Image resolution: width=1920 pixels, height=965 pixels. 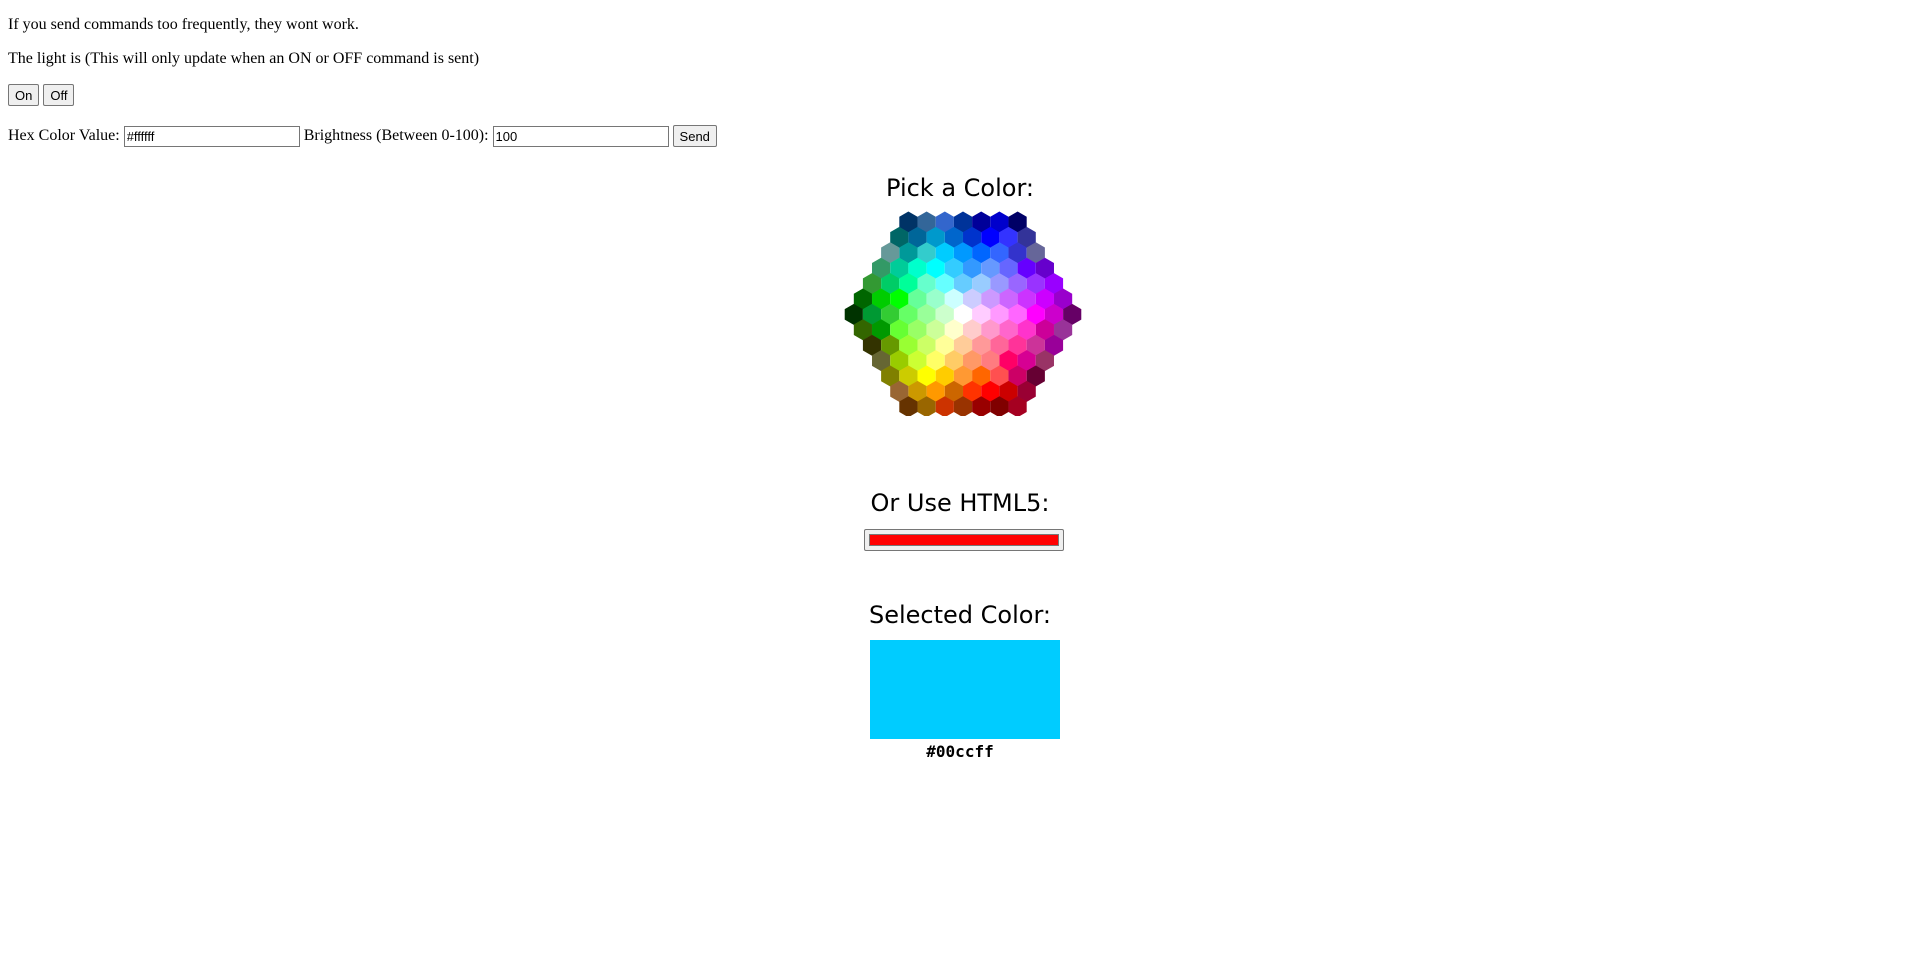 What do you see at coordinates (960, 751) in the screenshot?
I see `selected-color-hex: #00ccff` at bounding box center [960, 751].